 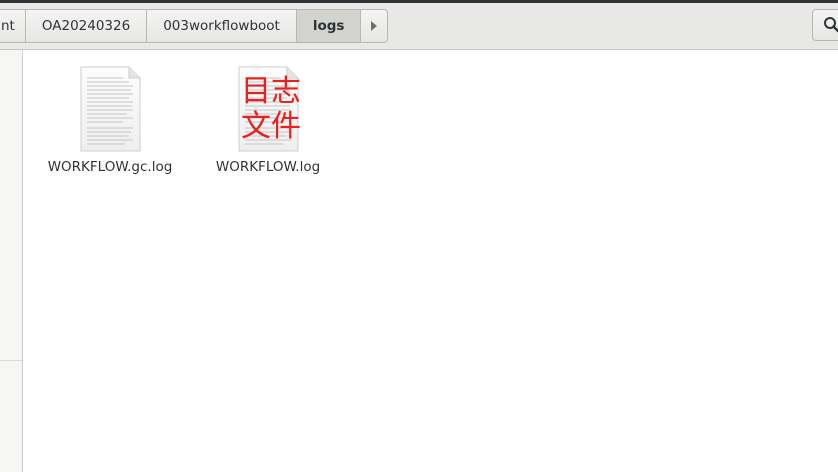 I want to click on file-item-workflow-log: 目志 文件 WORKFLOW.log, so click(x=268, y=120).